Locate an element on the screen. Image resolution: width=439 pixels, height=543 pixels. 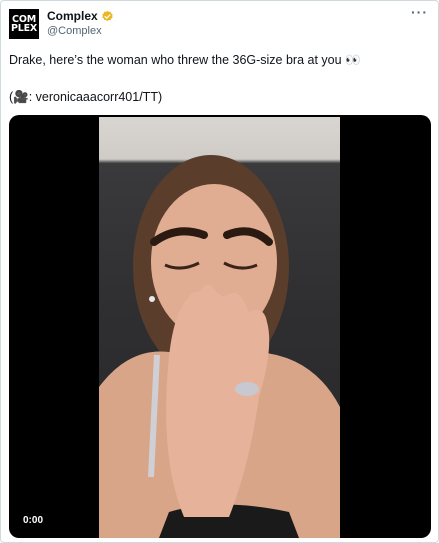
account-name-row: Complex is located at coordinates (80, 16).